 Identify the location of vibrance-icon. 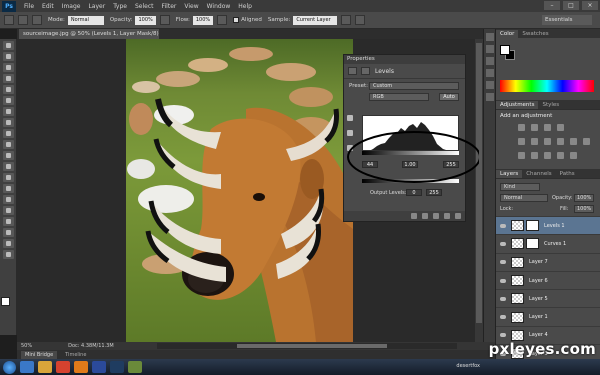
(521, 141).